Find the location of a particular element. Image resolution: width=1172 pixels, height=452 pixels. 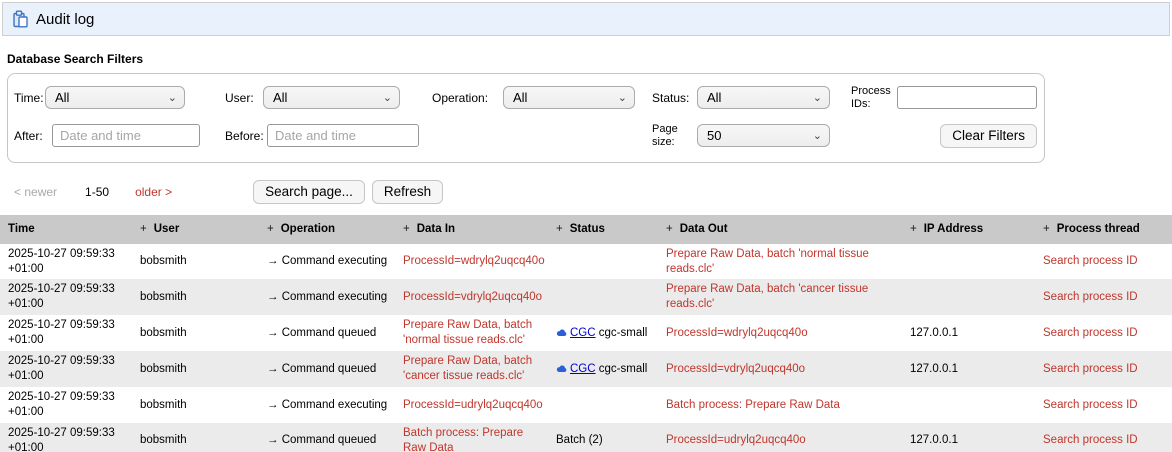

clear-filters-button: Clear Filters is located at coordinates (988, 135).